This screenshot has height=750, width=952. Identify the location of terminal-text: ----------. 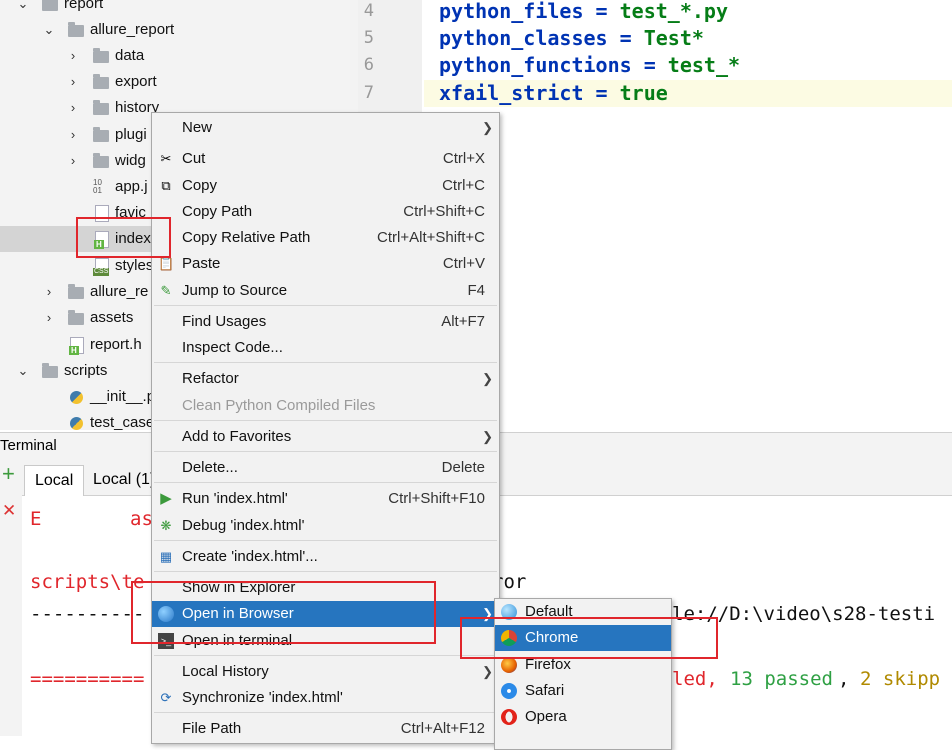
(87, 614).